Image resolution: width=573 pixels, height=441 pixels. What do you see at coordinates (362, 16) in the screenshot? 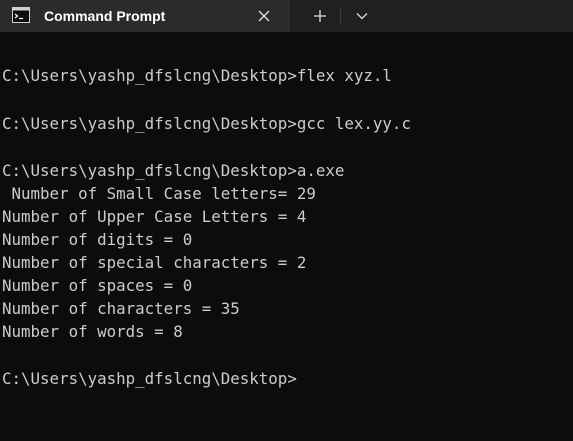
I see `chevron-down-icon` at bounding box center [362, 16].